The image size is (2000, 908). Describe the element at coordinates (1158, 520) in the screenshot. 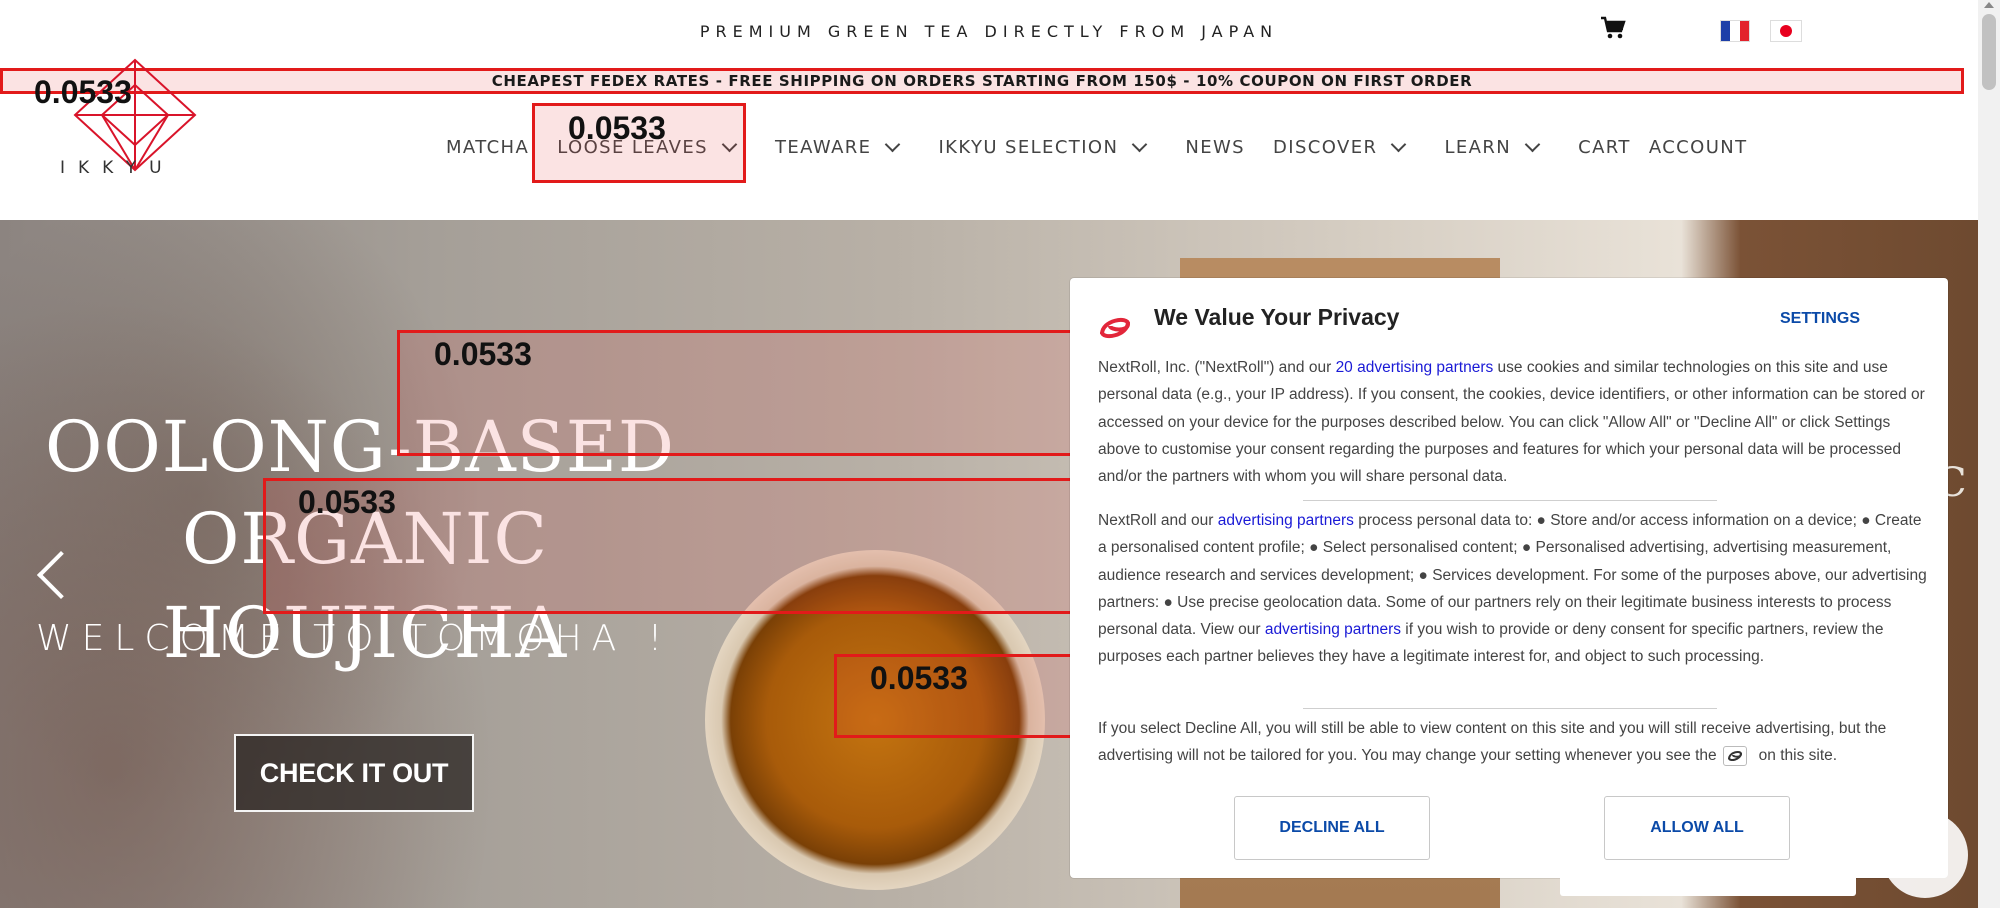

I see `consent-text: NextRoll and our` at that location.